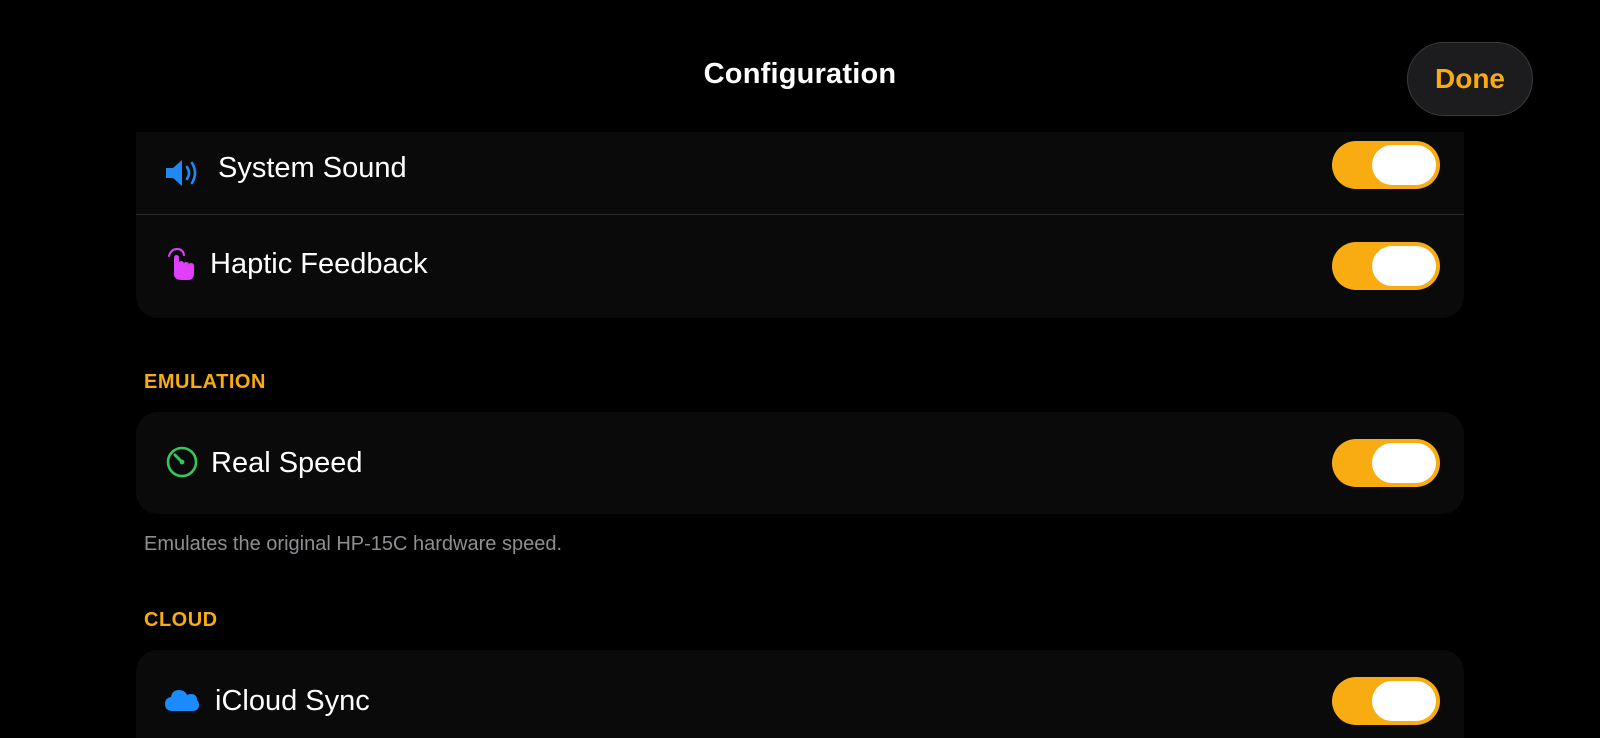 This screenshot has height=738, width=1600. I want to click on system-sound-toggle, so click(1386, 165).